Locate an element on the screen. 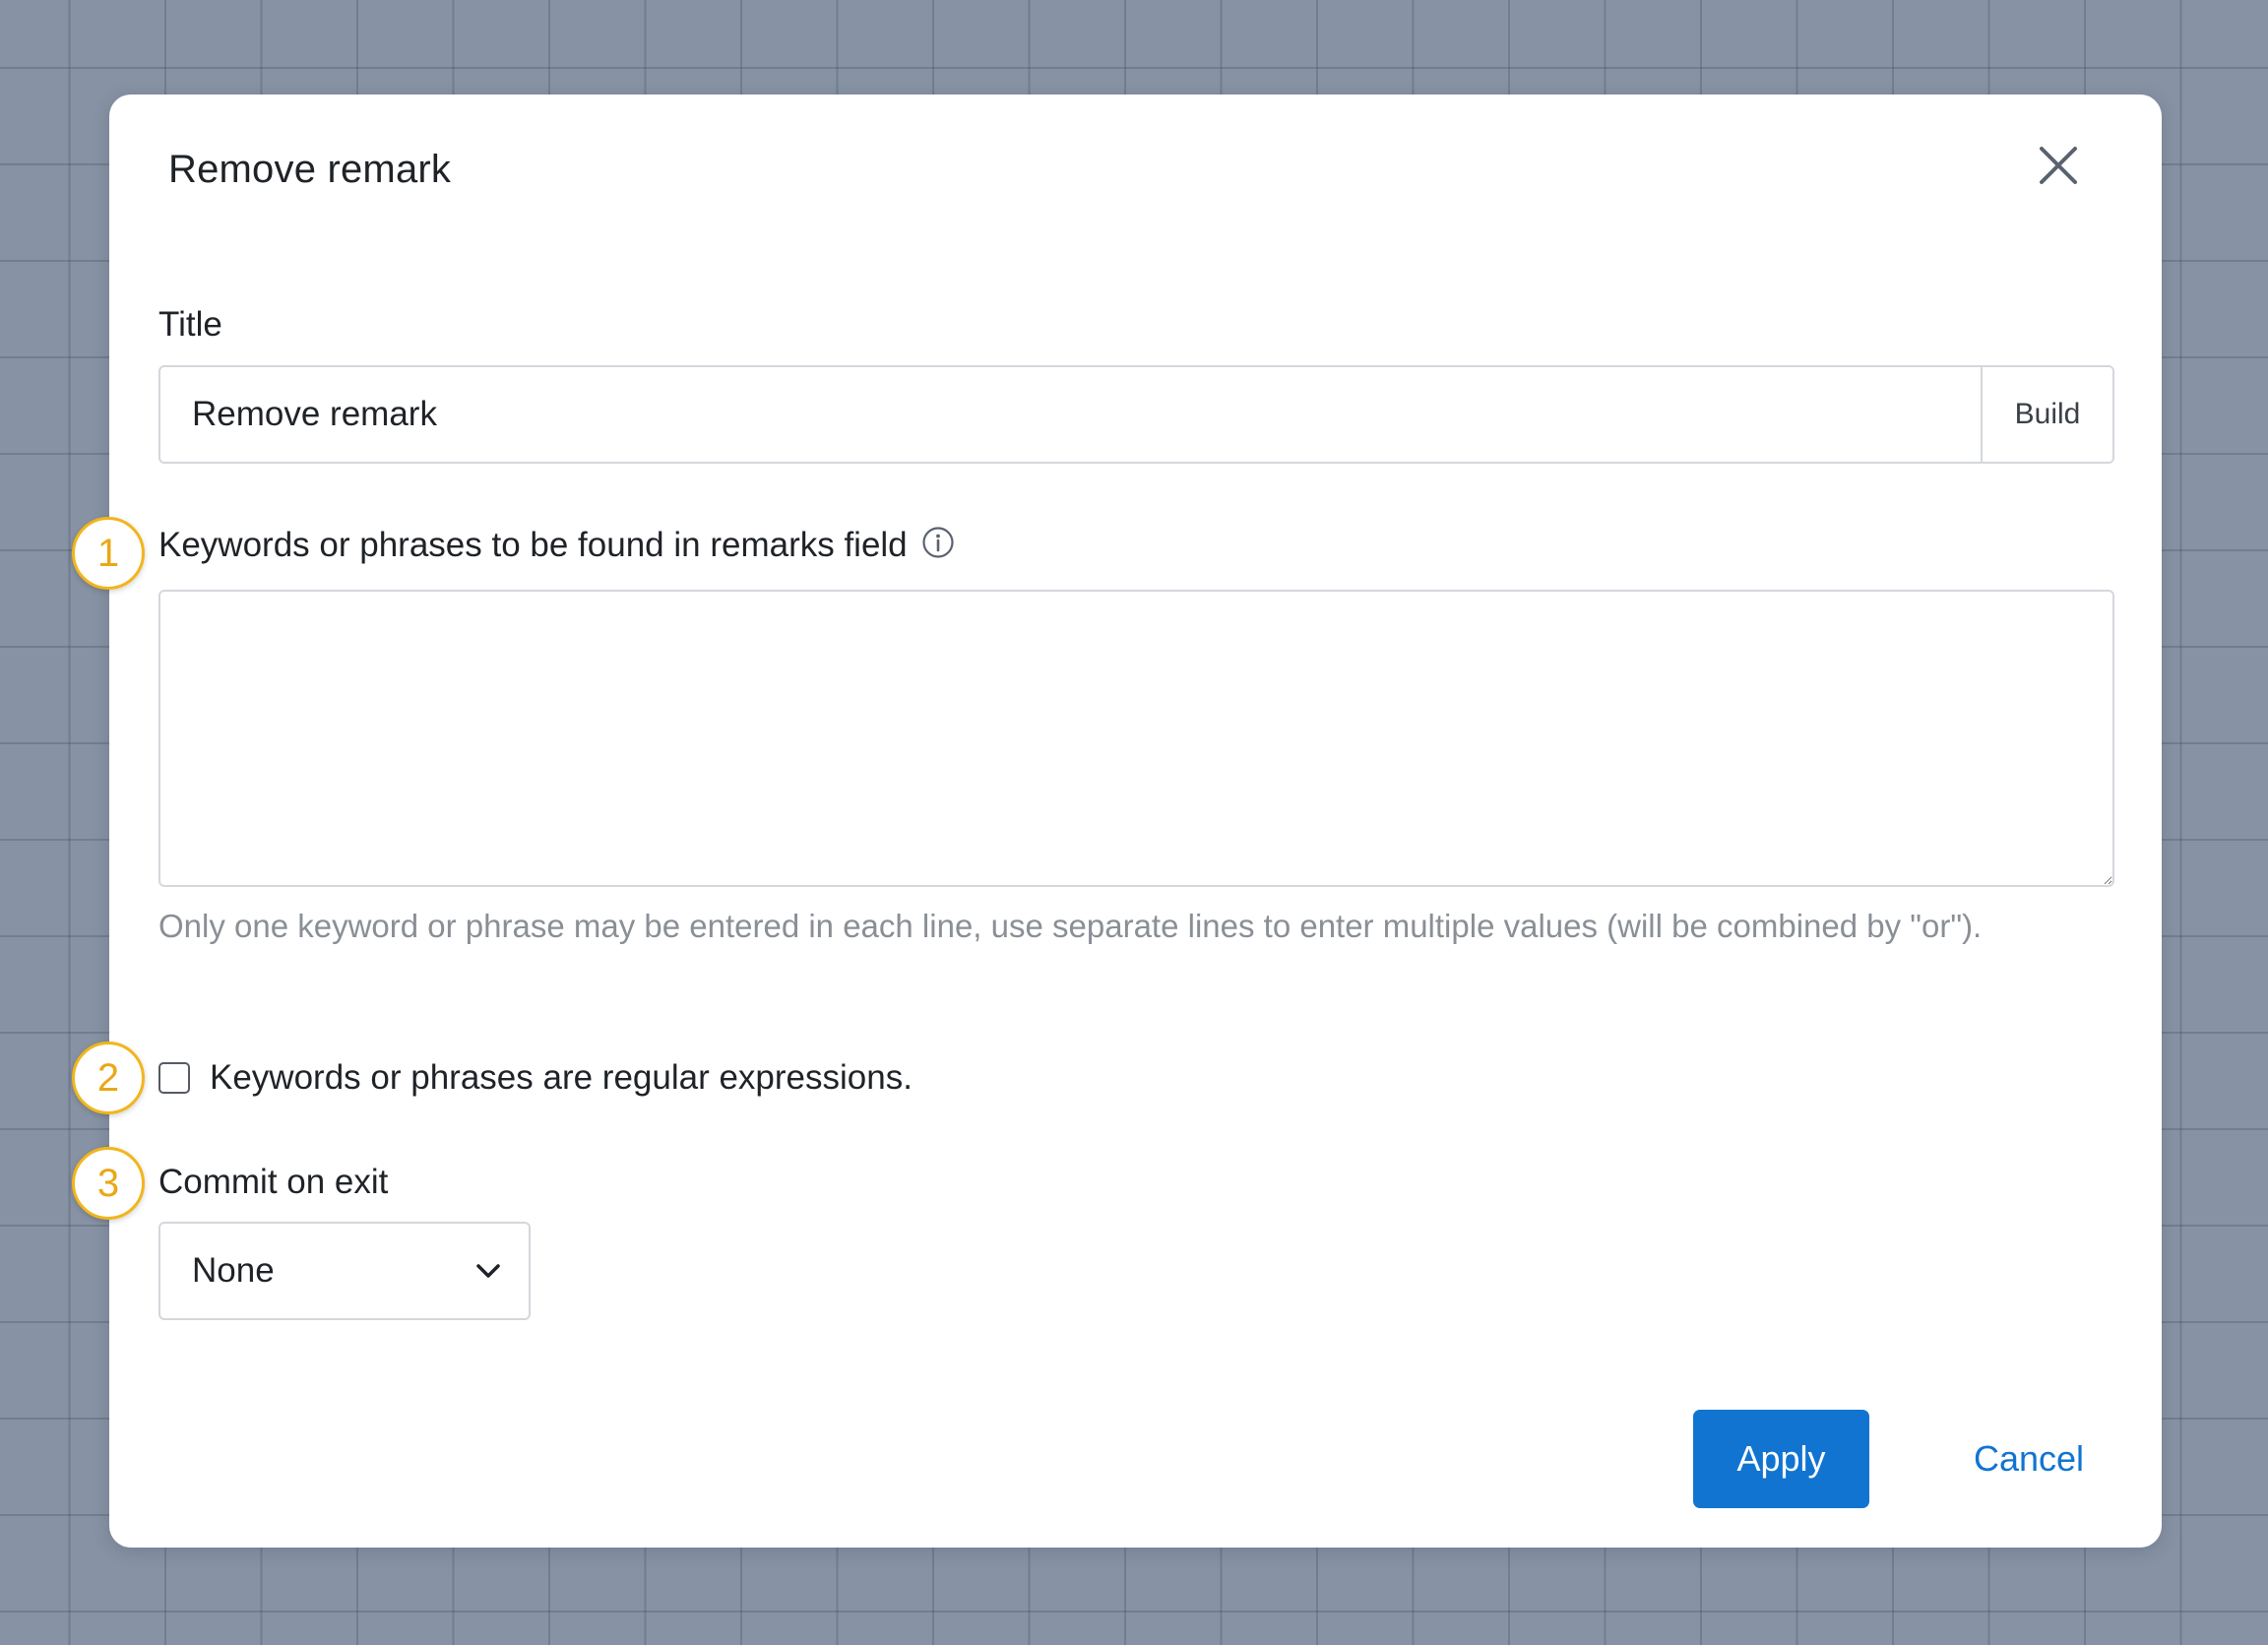 The image size is (2268, 1645). step-badge-1: 1 is located at coordinates (108, 553).